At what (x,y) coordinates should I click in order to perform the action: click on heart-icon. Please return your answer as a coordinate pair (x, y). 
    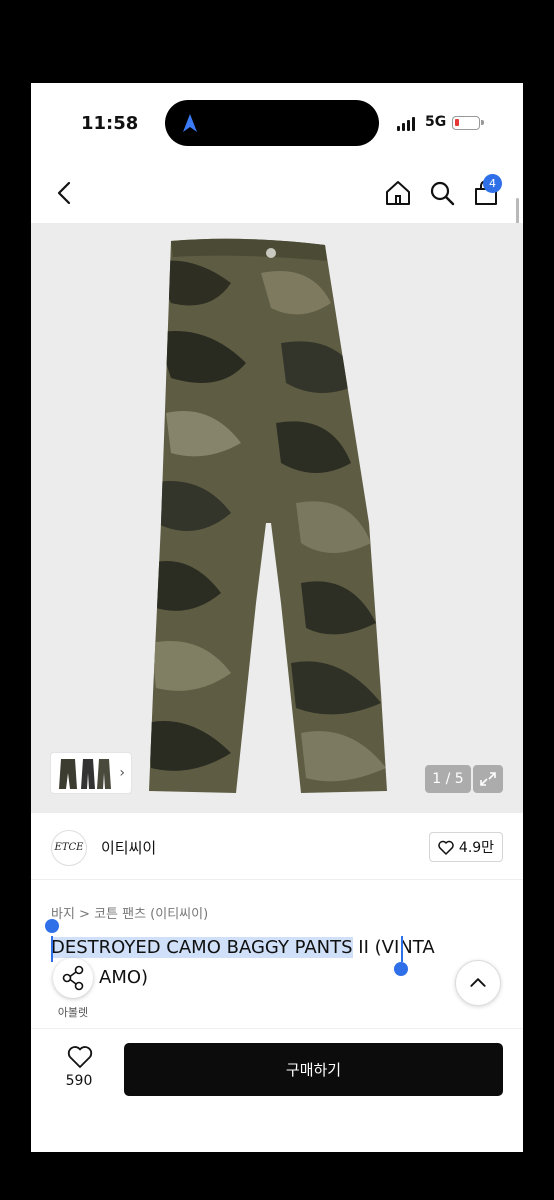
    Looking at the image, I should click on (446, 847).